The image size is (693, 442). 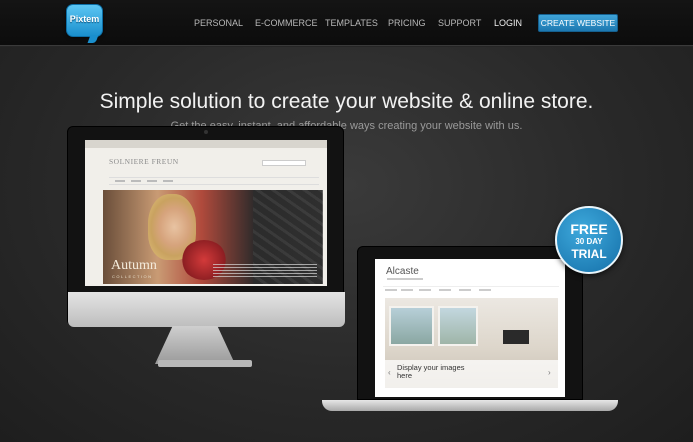 What do you see at coordinates (144, 161) in the screenshot?
I see `preview-site-title: SOLNIERE FREUN` at bounding box center [144, 161].